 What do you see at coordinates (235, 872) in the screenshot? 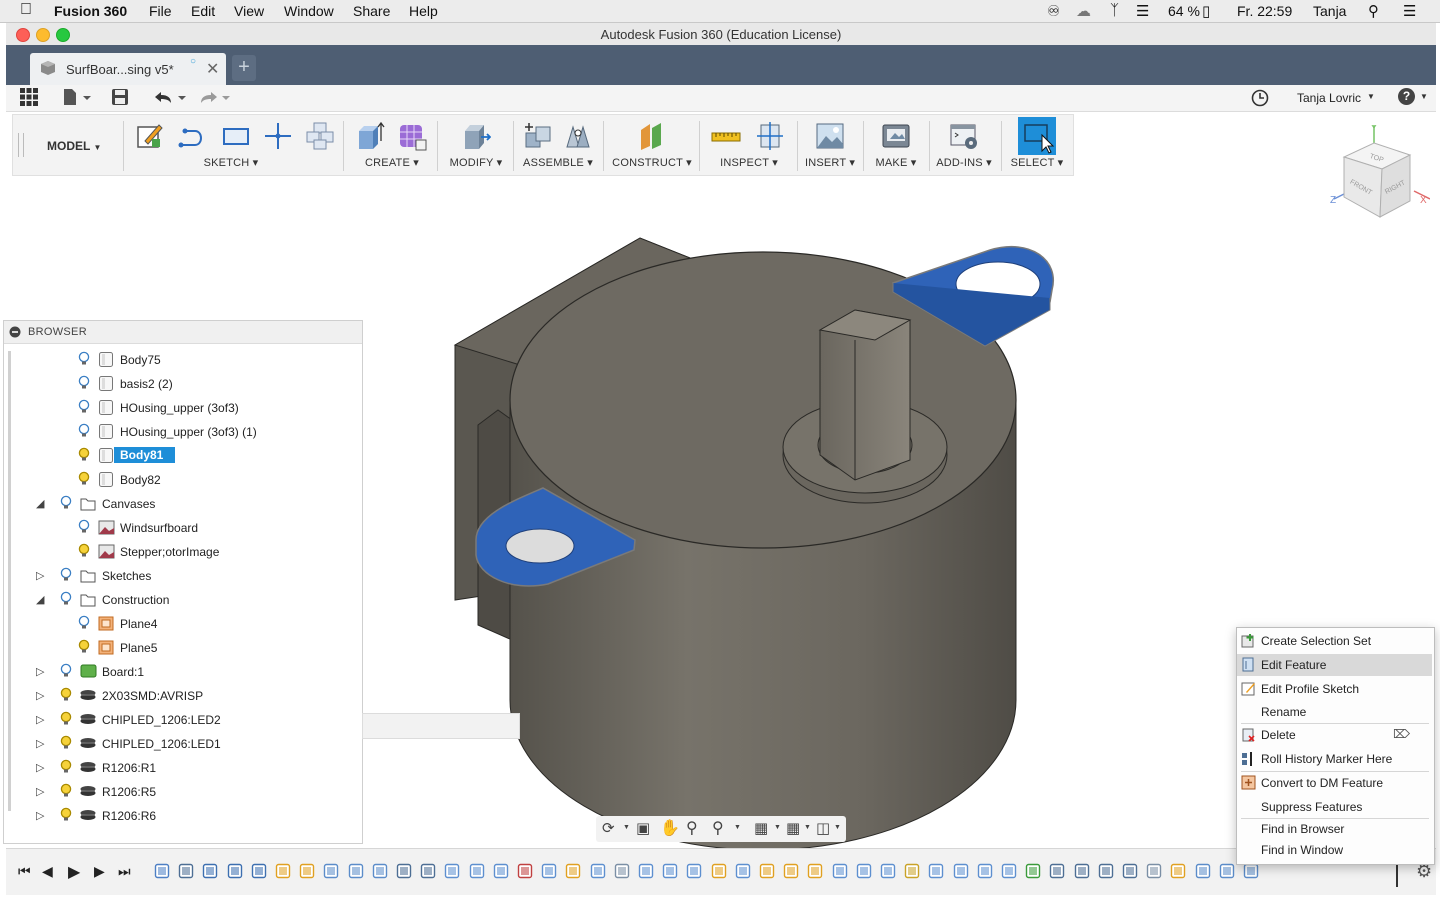
I see `timeline-feature-fillet-icon` at bounding box center [235, 872].